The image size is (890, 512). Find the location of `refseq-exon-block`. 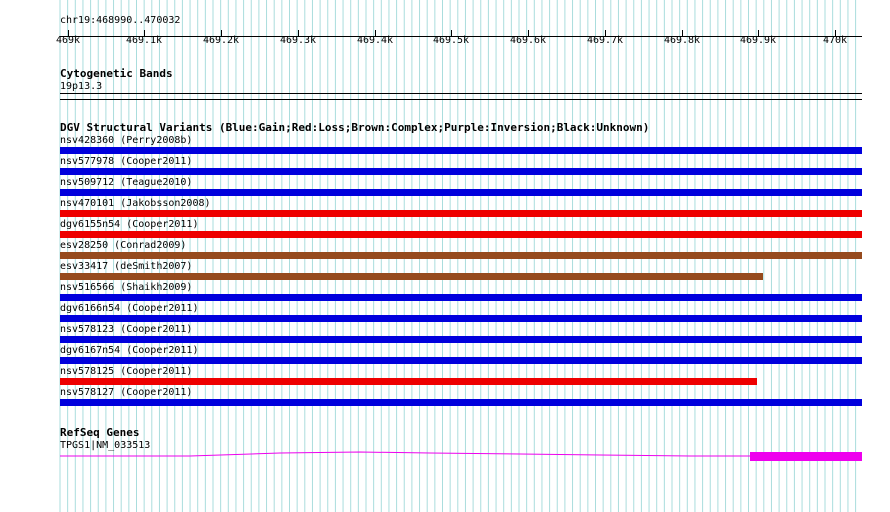

refseq-exon-block is located at coordinates (806, 456).